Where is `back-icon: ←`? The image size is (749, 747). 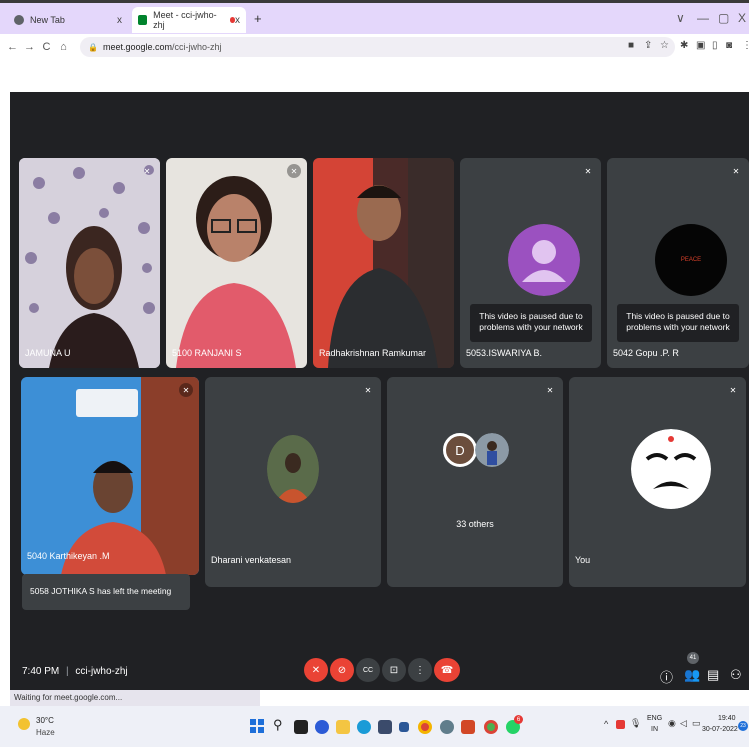 back-icon: ← is located at coordinates (12, 47).